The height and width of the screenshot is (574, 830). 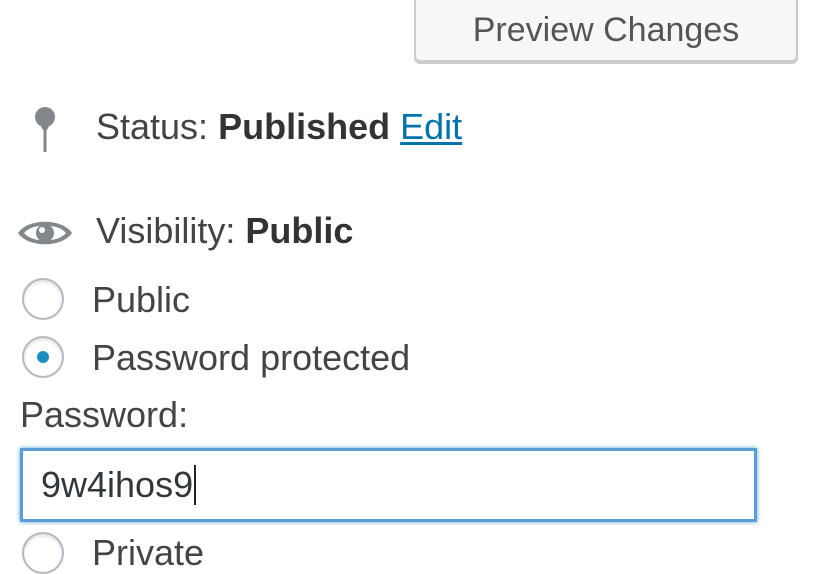 What do you see at coordinates (43, 357) in the screenshot?
I see `radio-password-protected` at bounding box center [43, 357].